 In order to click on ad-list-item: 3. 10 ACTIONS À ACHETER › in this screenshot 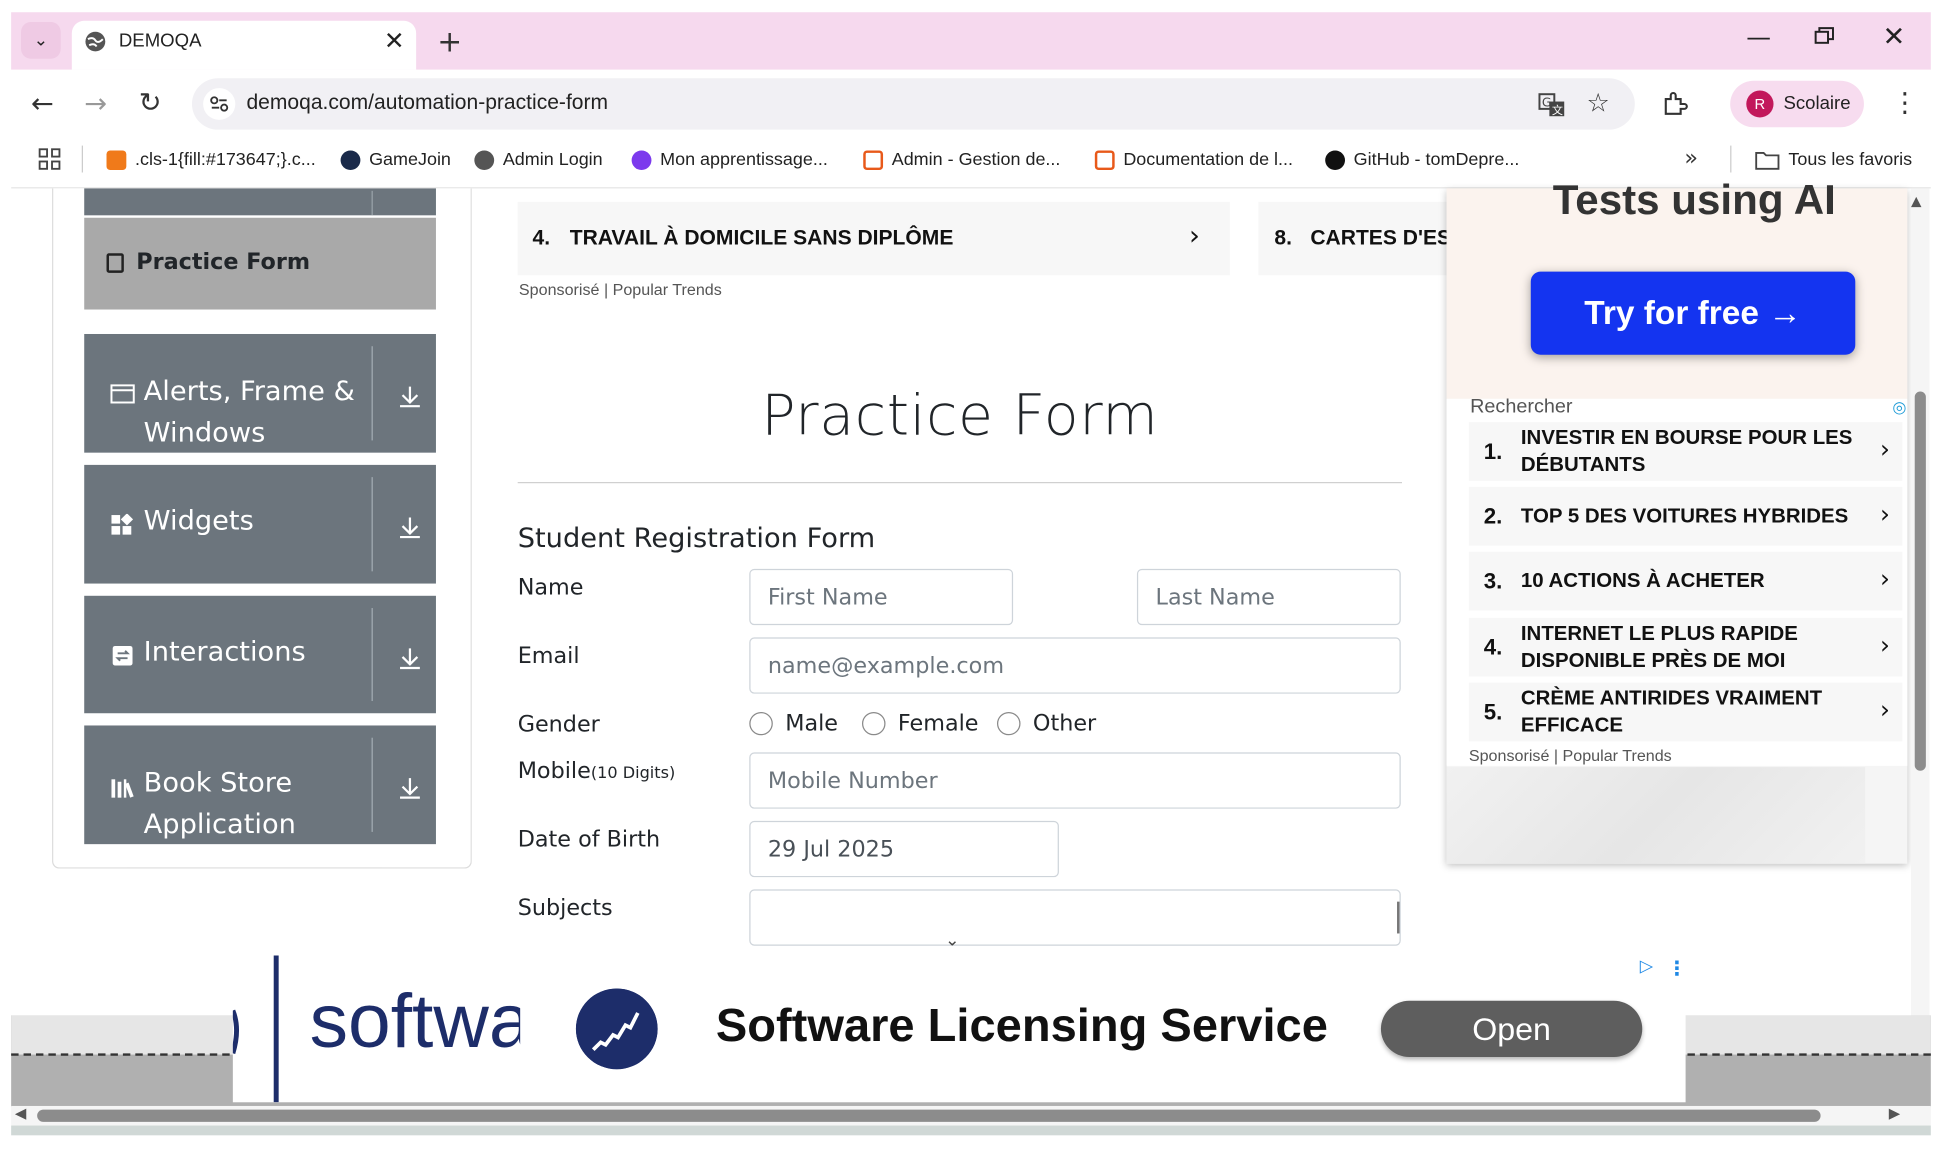, I will do `click(1685, 581)`.